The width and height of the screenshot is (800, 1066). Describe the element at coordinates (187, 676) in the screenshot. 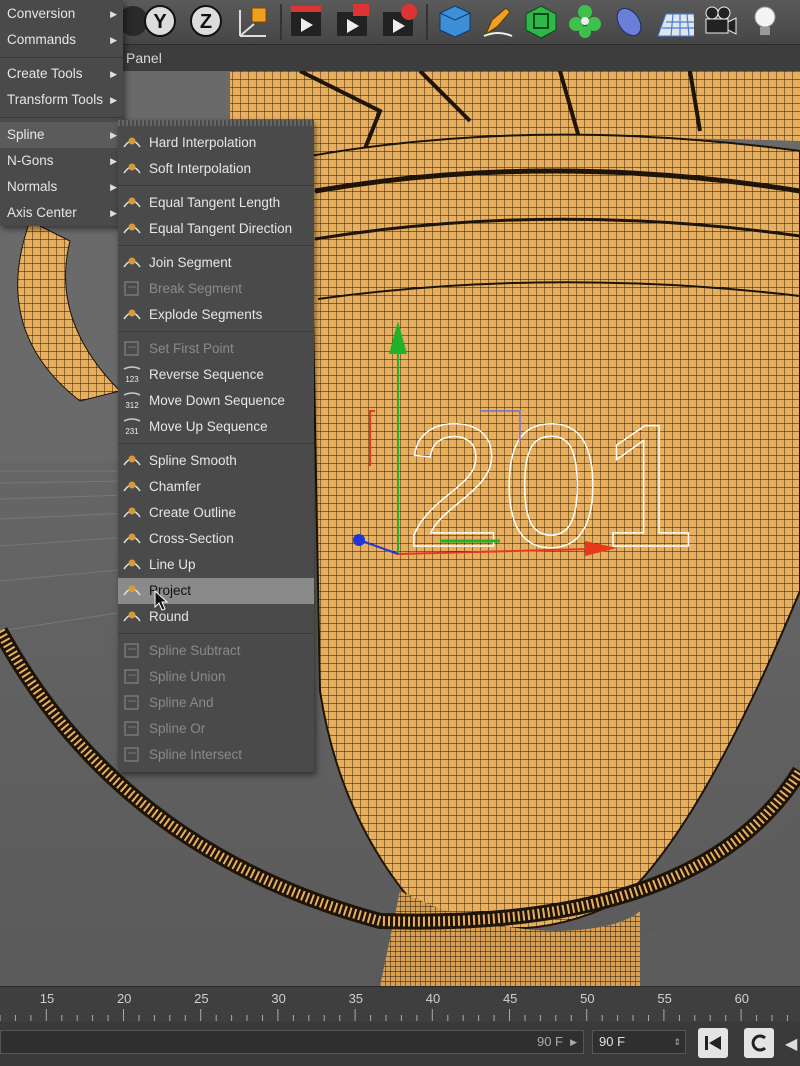

I see `menu-item-label: Spline Union` at that location.